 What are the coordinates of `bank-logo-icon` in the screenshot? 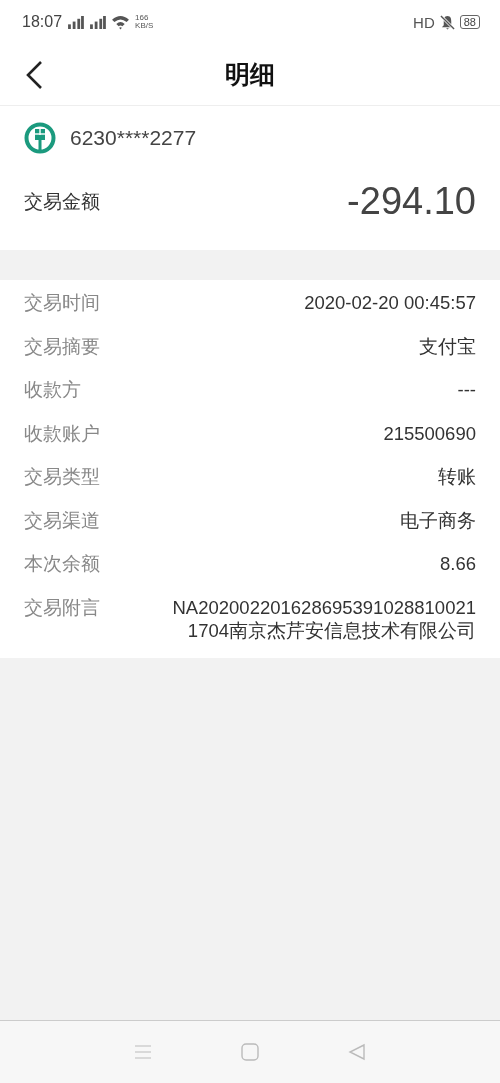 It's located at (40, 138).